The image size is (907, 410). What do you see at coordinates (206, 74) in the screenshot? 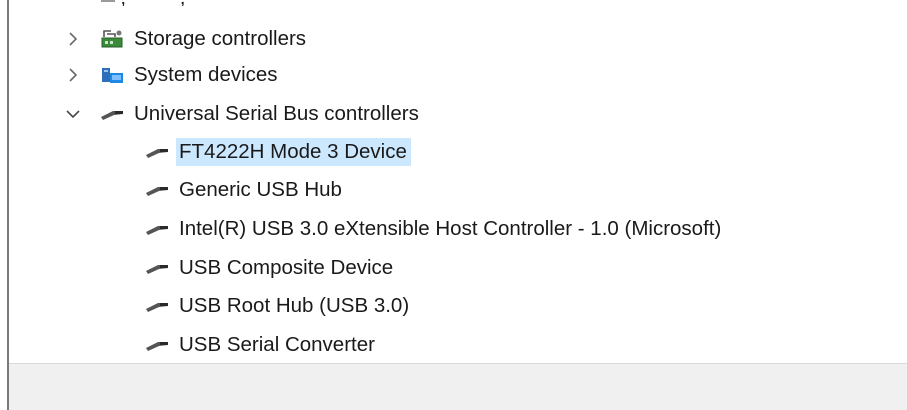
I see `tree-label: System devices` at bounding box center [206, 74].